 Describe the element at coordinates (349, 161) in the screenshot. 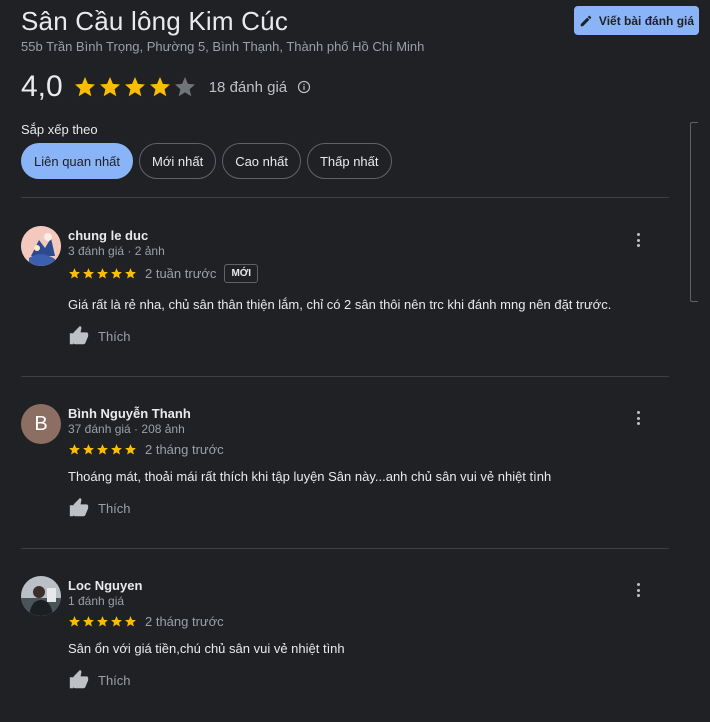

I see `sort-chip-lowest: Thấp nhất` at that location.